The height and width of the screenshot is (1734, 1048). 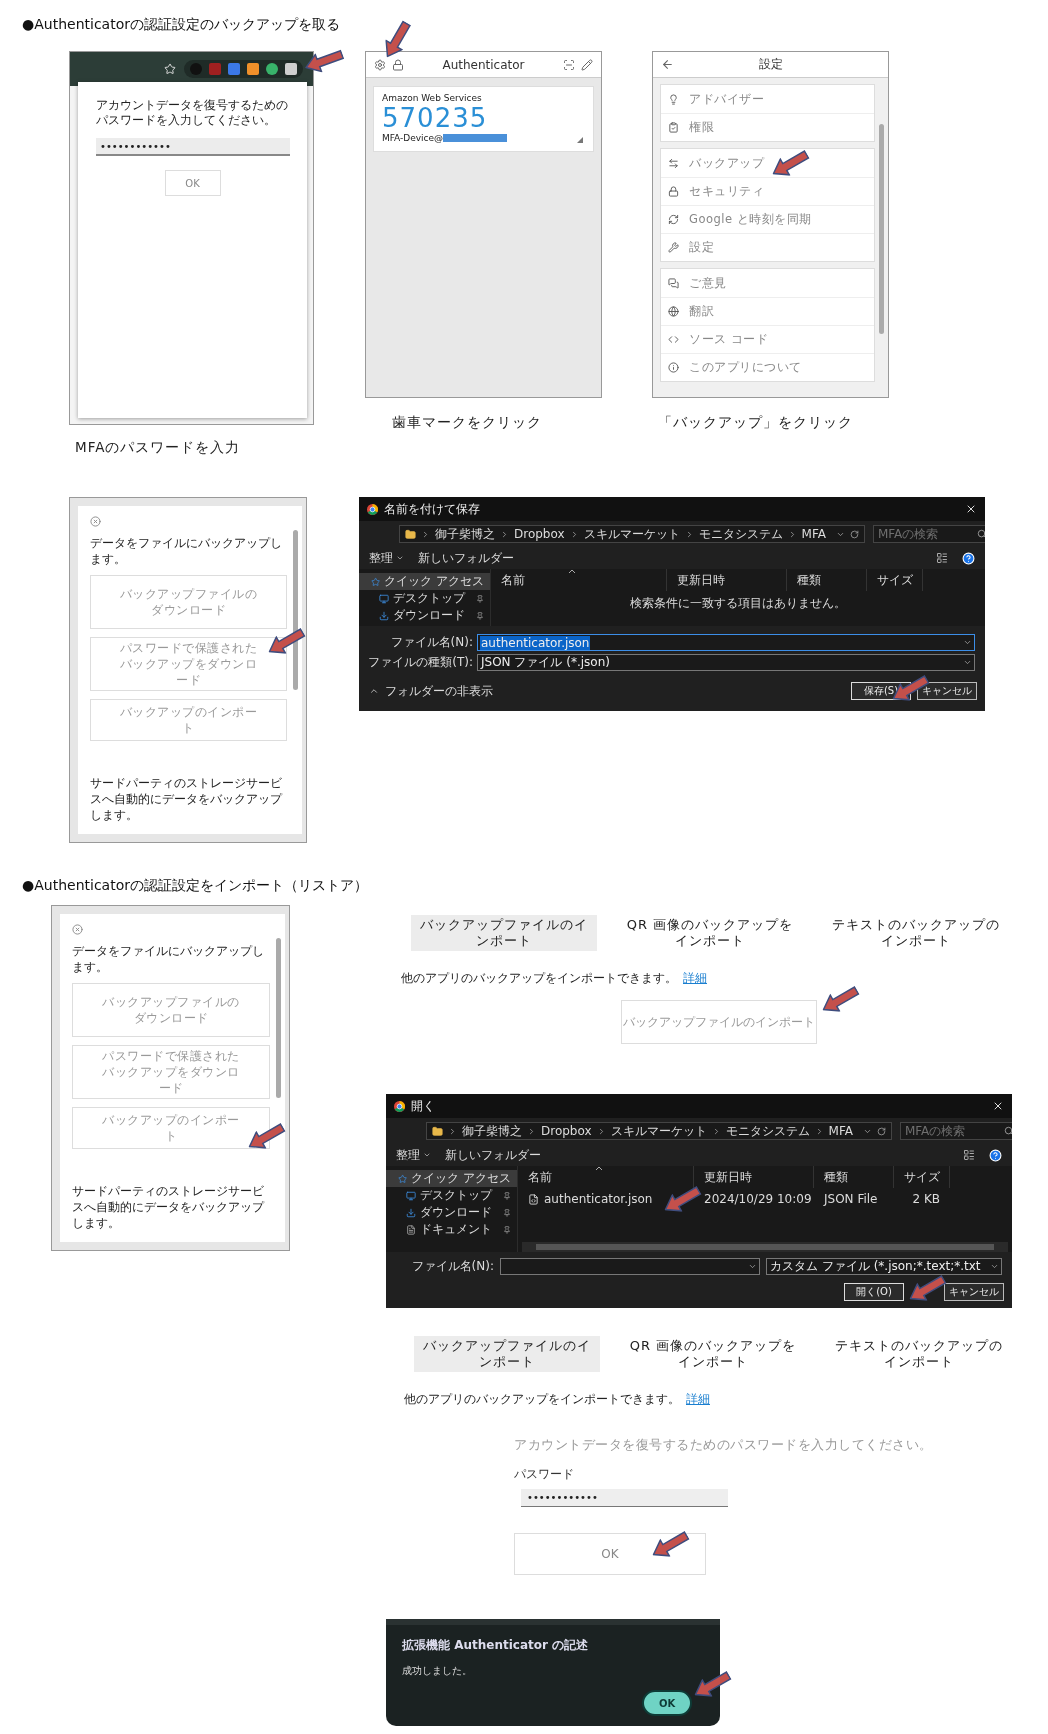 What do you see at coordinates (767, 283) in the screenshot?
I see `settings-item: ご意見` at bounding box center [767, 283].